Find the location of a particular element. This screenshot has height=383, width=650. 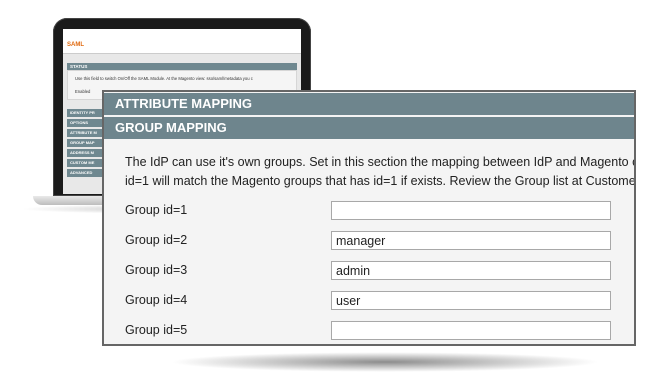

laptop-nav-item: ADVANCED is located at coordinates (87, 173).